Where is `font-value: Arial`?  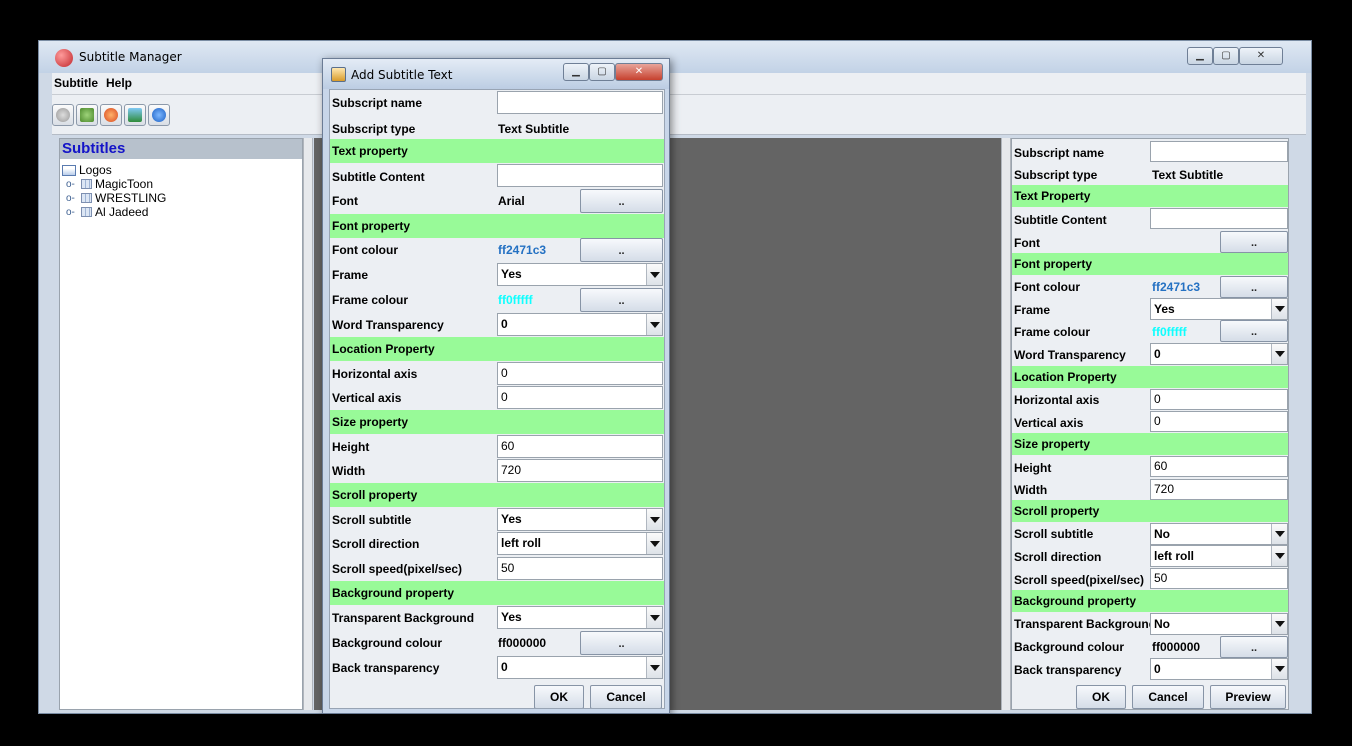 font-value: Arial is located at coordinates (511, 201).